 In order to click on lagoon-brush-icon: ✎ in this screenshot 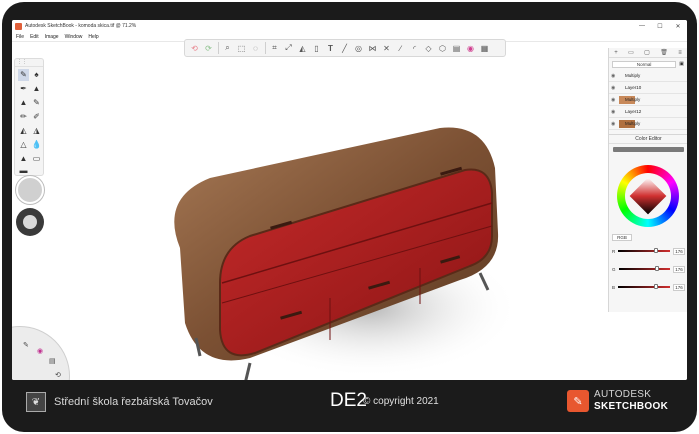, I will do `click(26, 345)`.